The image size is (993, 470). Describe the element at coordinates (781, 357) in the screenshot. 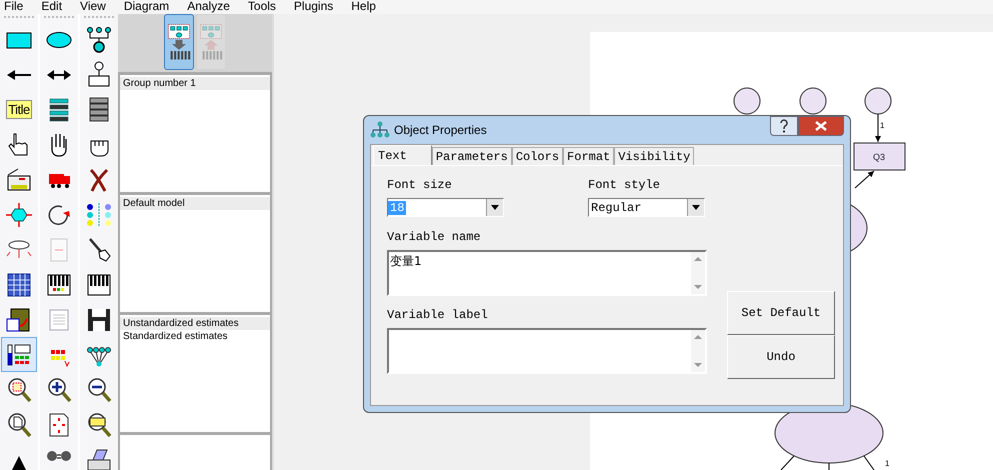

I see `dialog-button: Undo` at that location.